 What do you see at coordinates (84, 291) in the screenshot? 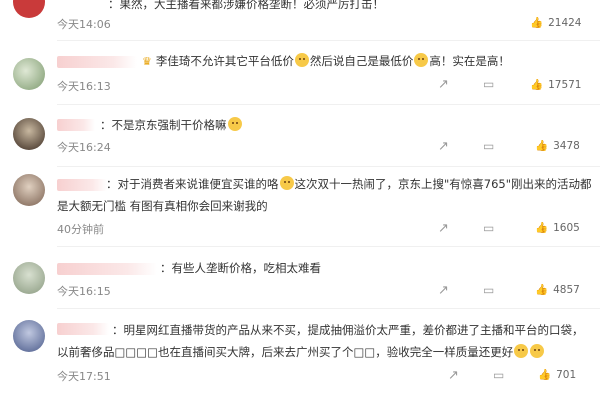
I see `comment-time: 今天16:15` at bounding box center [84, 291].